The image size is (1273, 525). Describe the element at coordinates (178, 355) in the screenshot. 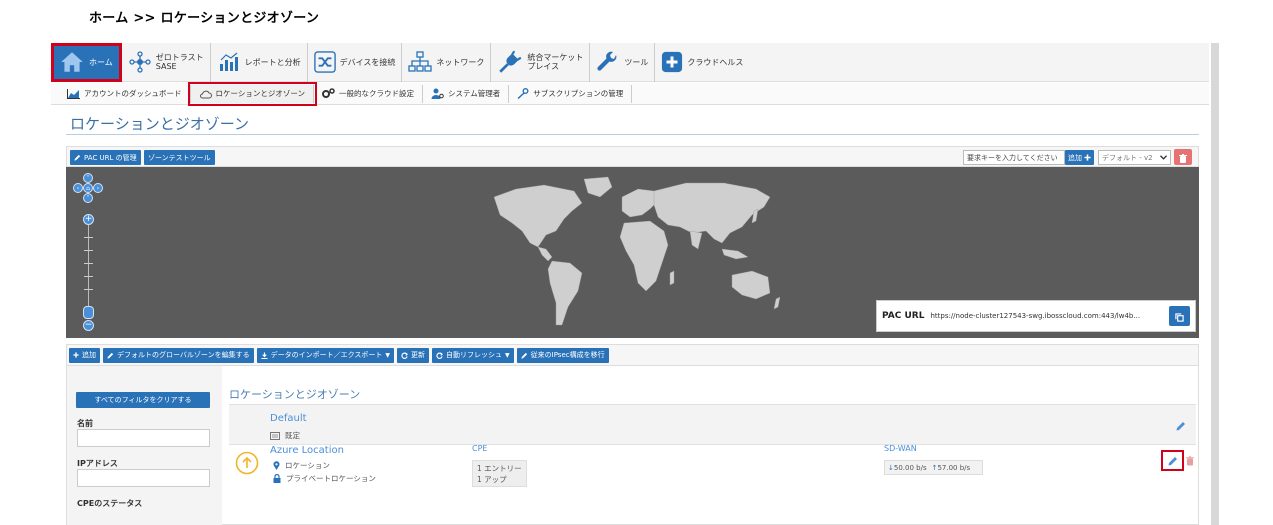

I see `edit-global-zone-button: デフォルトのグローバルゾーンを編集する` at that location.